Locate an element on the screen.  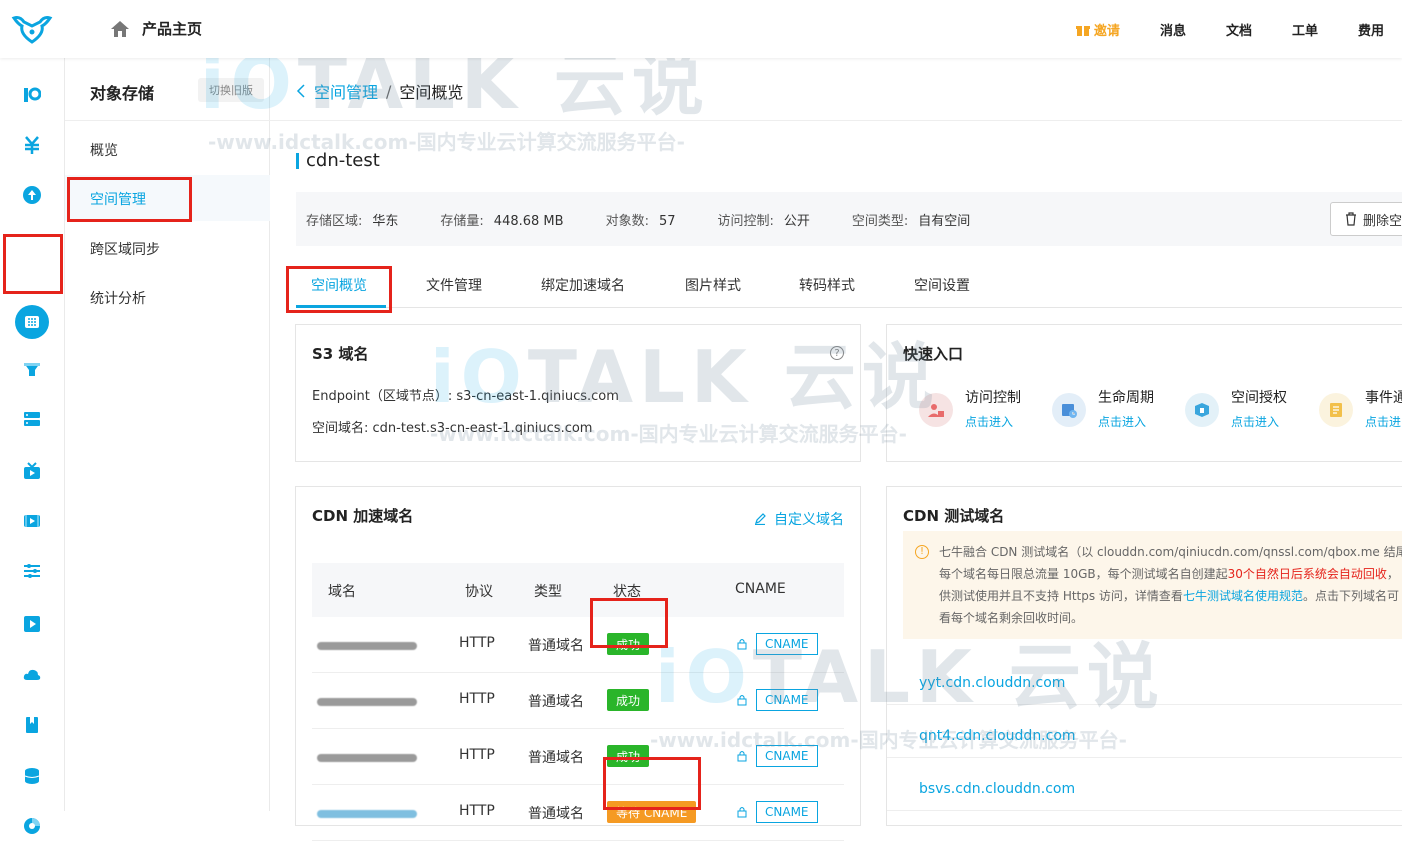
rail-cdn-icon is located at coordinates (32, 369).